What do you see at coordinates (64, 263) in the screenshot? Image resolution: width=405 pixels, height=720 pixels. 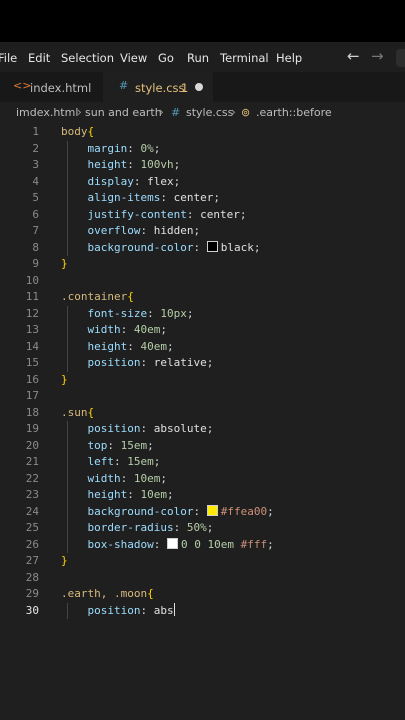 I see `code-text: }` at bounding box center [64, 263].